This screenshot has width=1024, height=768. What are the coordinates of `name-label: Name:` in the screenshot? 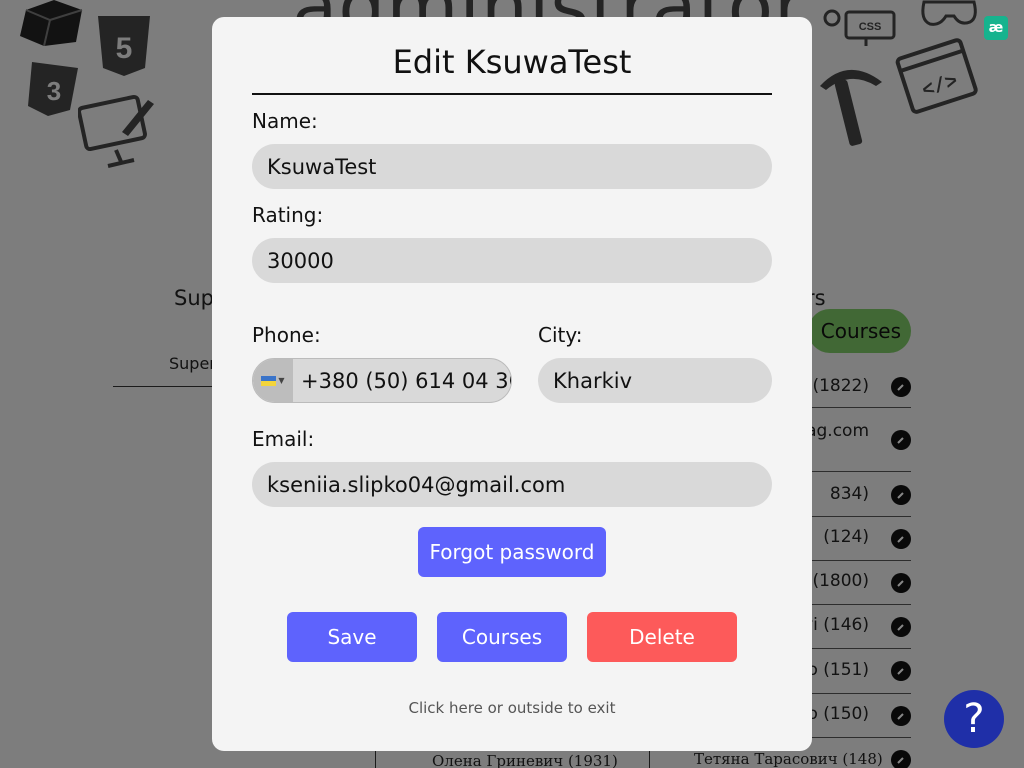 It's located at (285, 121).